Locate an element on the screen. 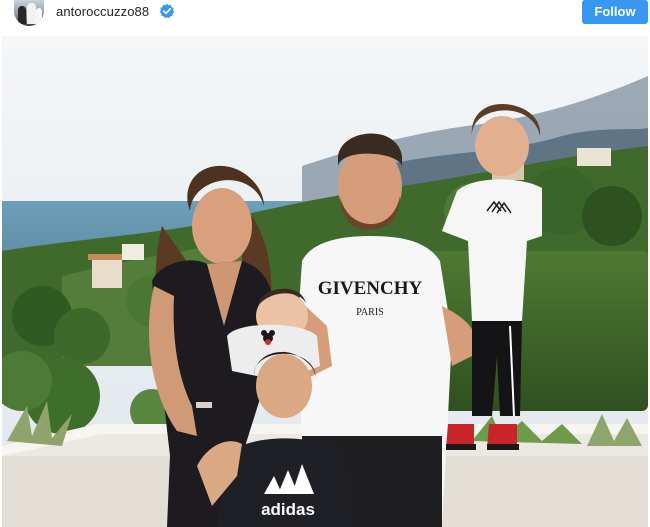 This screenshot has height=527, width=650. username-link: antoroccuzzo88 is located at coordinates (102, 11).